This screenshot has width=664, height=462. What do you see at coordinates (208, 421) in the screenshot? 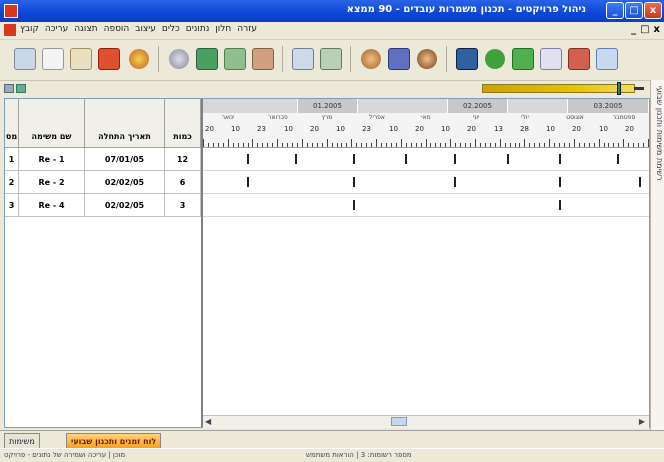
I see `scroll-left-icon: ◀` at bounding box center [208, 421].